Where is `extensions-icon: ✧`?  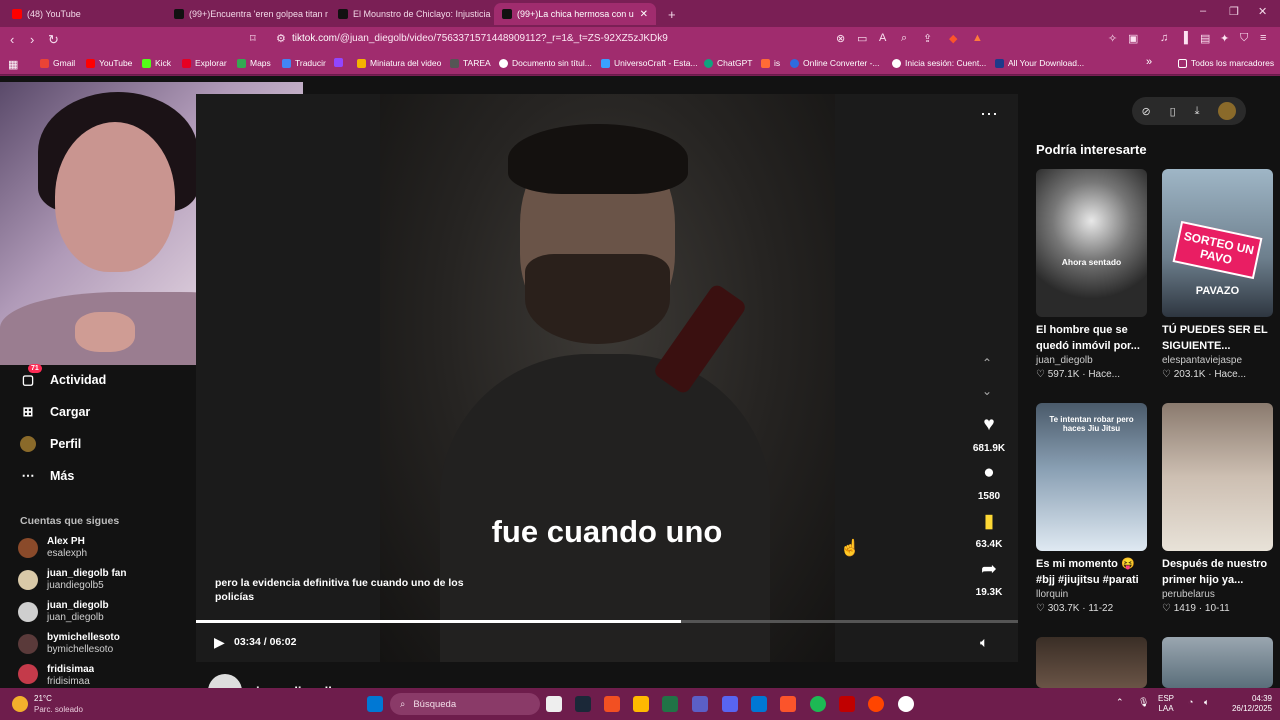
extensions-icon: ✧ is located at coordinates (1112, 38).